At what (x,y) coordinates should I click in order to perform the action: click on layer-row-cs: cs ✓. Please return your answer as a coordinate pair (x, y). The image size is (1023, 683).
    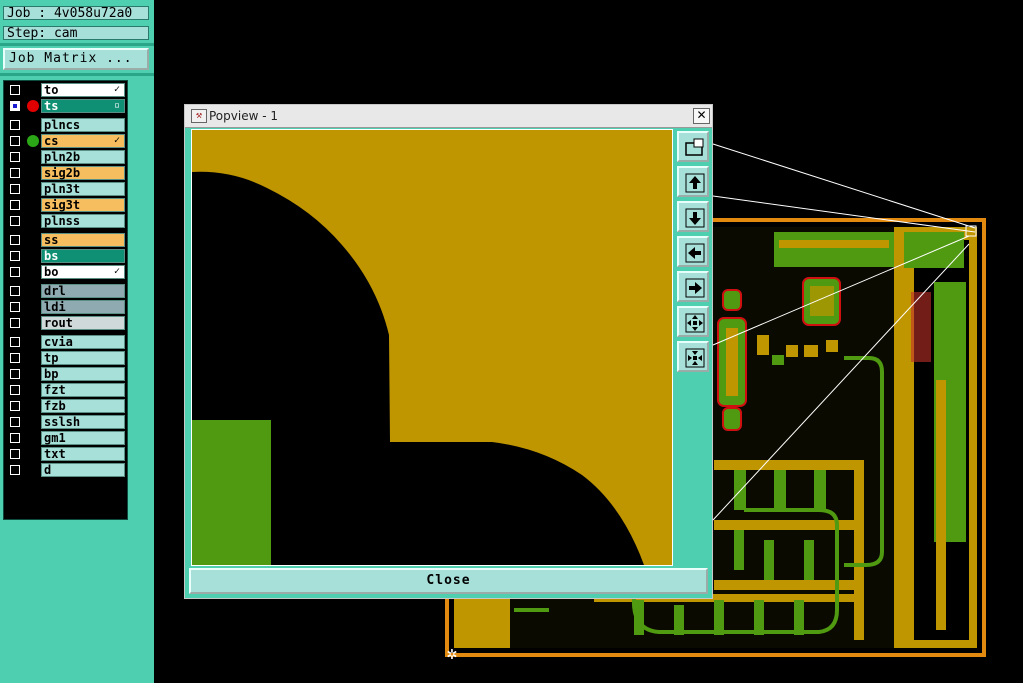
    Looking at the image, I should click on (65, 141).